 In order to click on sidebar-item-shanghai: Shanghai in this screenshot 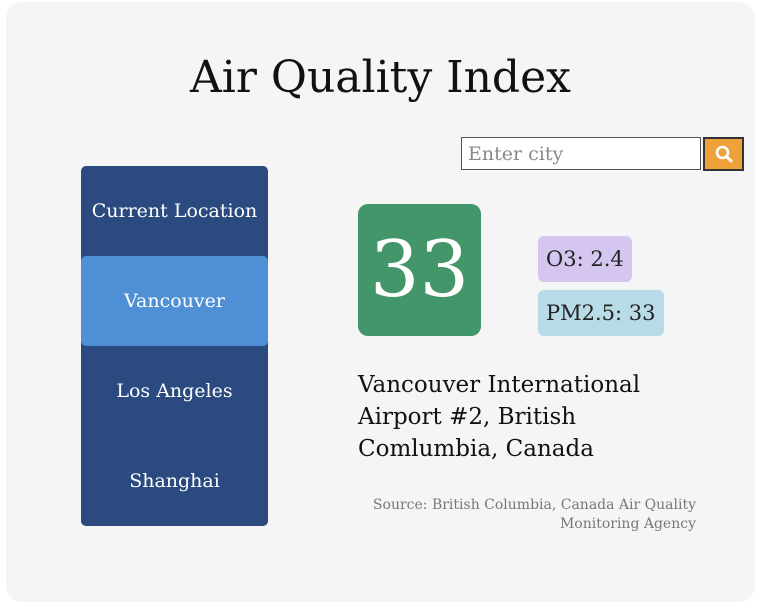, I will do `click(174, 481)`.